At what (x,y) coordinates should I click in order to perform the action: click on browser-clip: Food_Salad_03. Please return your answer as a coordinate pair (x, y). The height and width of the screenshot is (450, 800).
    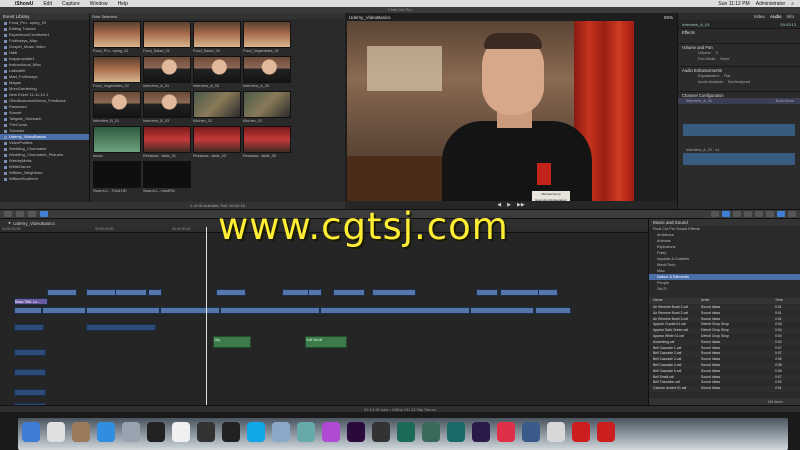
    Looking at the image, I should click on (217, 37).